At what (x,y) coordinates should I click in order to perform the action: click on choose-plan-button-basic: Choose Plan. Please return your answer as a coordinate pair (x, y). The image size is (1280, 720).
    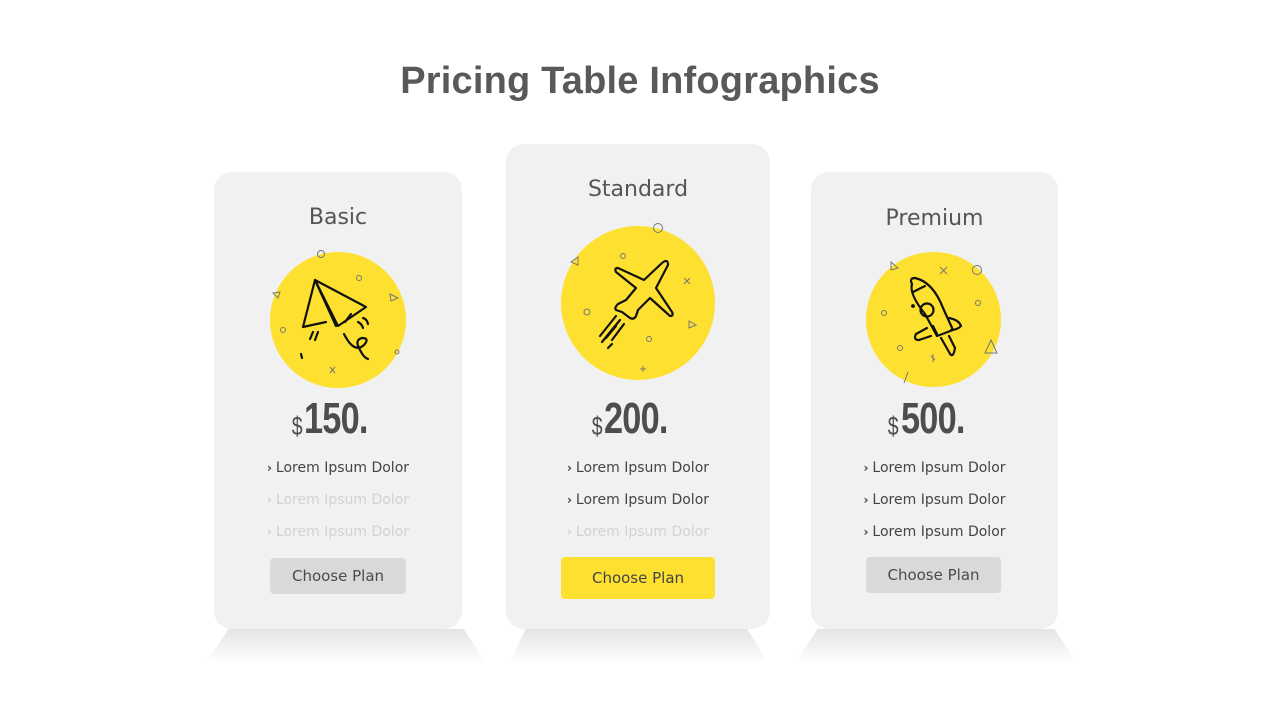
    Looking at the image, I should click on (338, 576).